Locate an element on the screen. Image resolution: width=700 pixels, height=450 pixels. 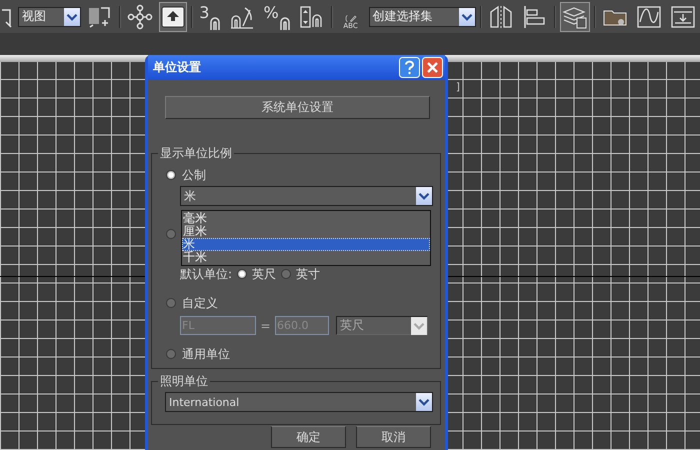
dropdown-option: 米 is located at coordinates (306, 244).